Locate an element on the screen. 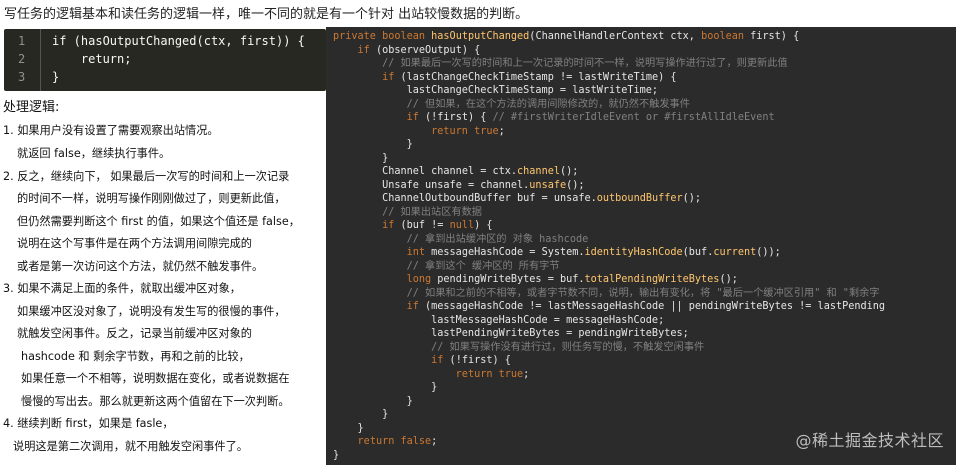 Image resolution: width=956 pixels, height=465 pixels. line-number-gutter: 1 2 3 is located at coordinates (22, 60).